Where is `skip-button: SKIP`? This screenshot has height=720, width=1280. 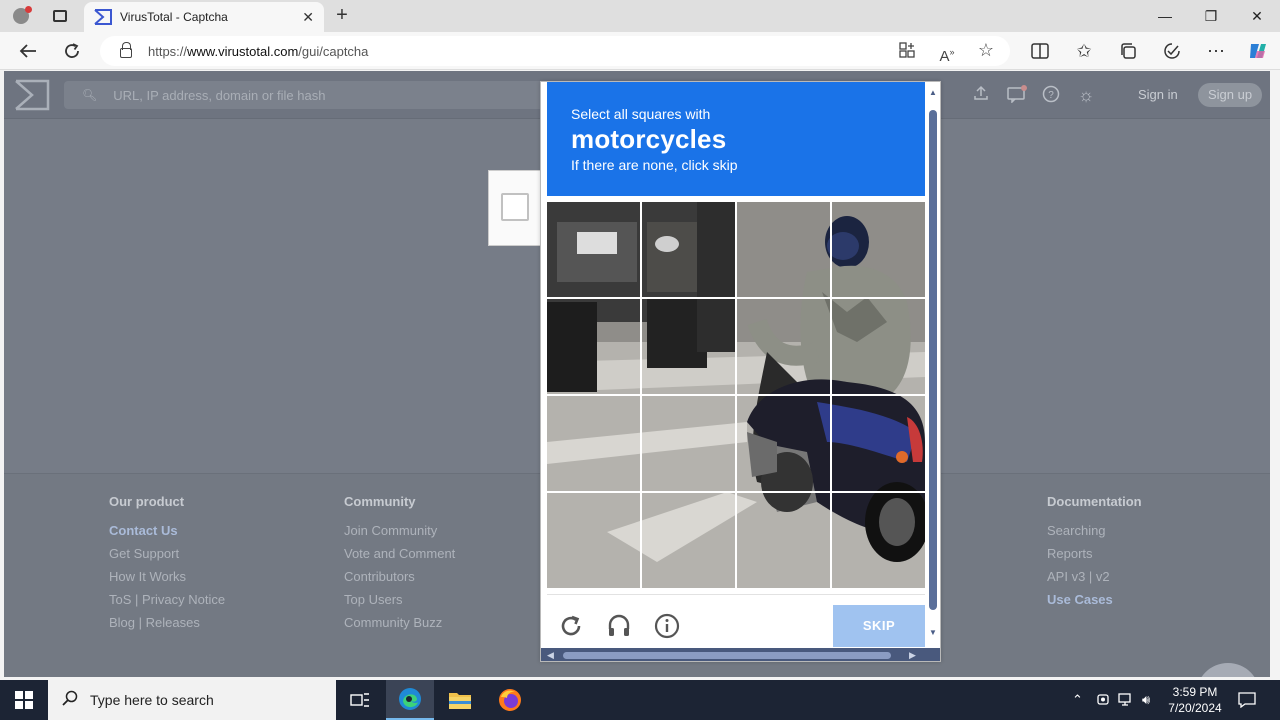
skip-button: SKIP is located at coordinates (879, 626).